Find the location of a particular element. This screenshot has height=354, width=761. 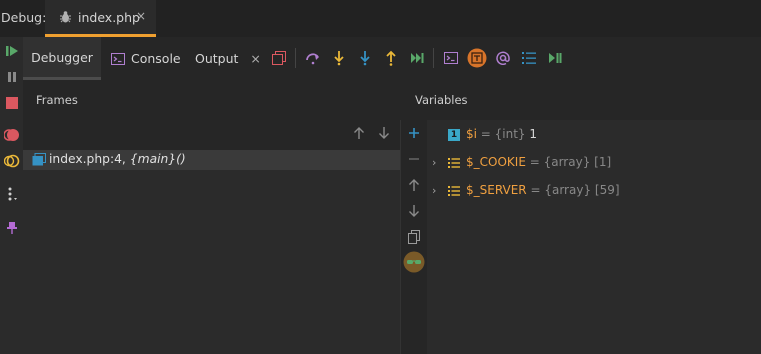

variable-type: {int} is located at coordinates (510, 134).